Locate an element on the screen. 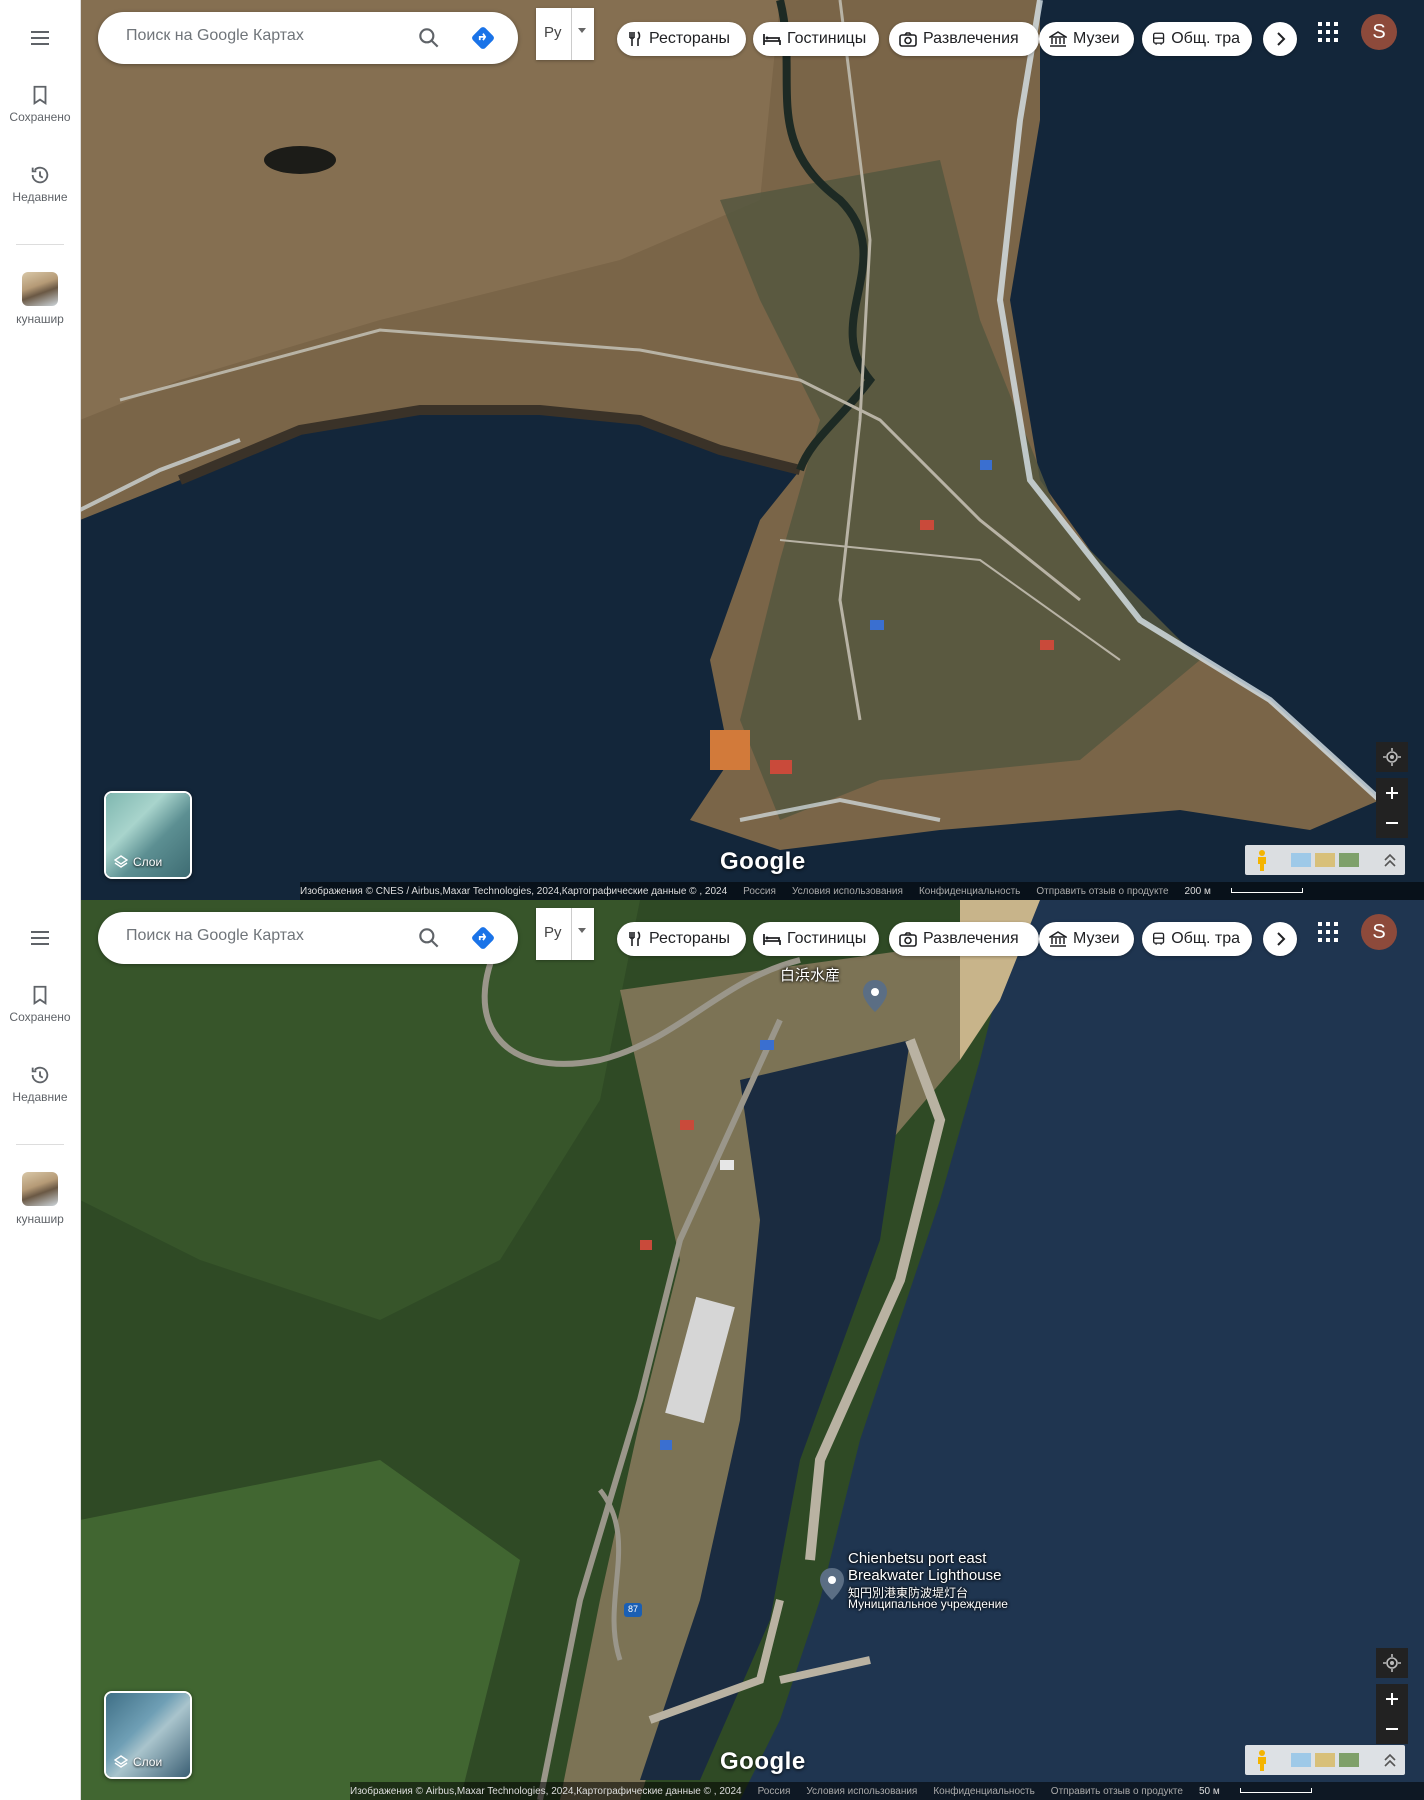  lighthouse-label-line1: Chienbetsu port east is located at coordinates (917, 1558).